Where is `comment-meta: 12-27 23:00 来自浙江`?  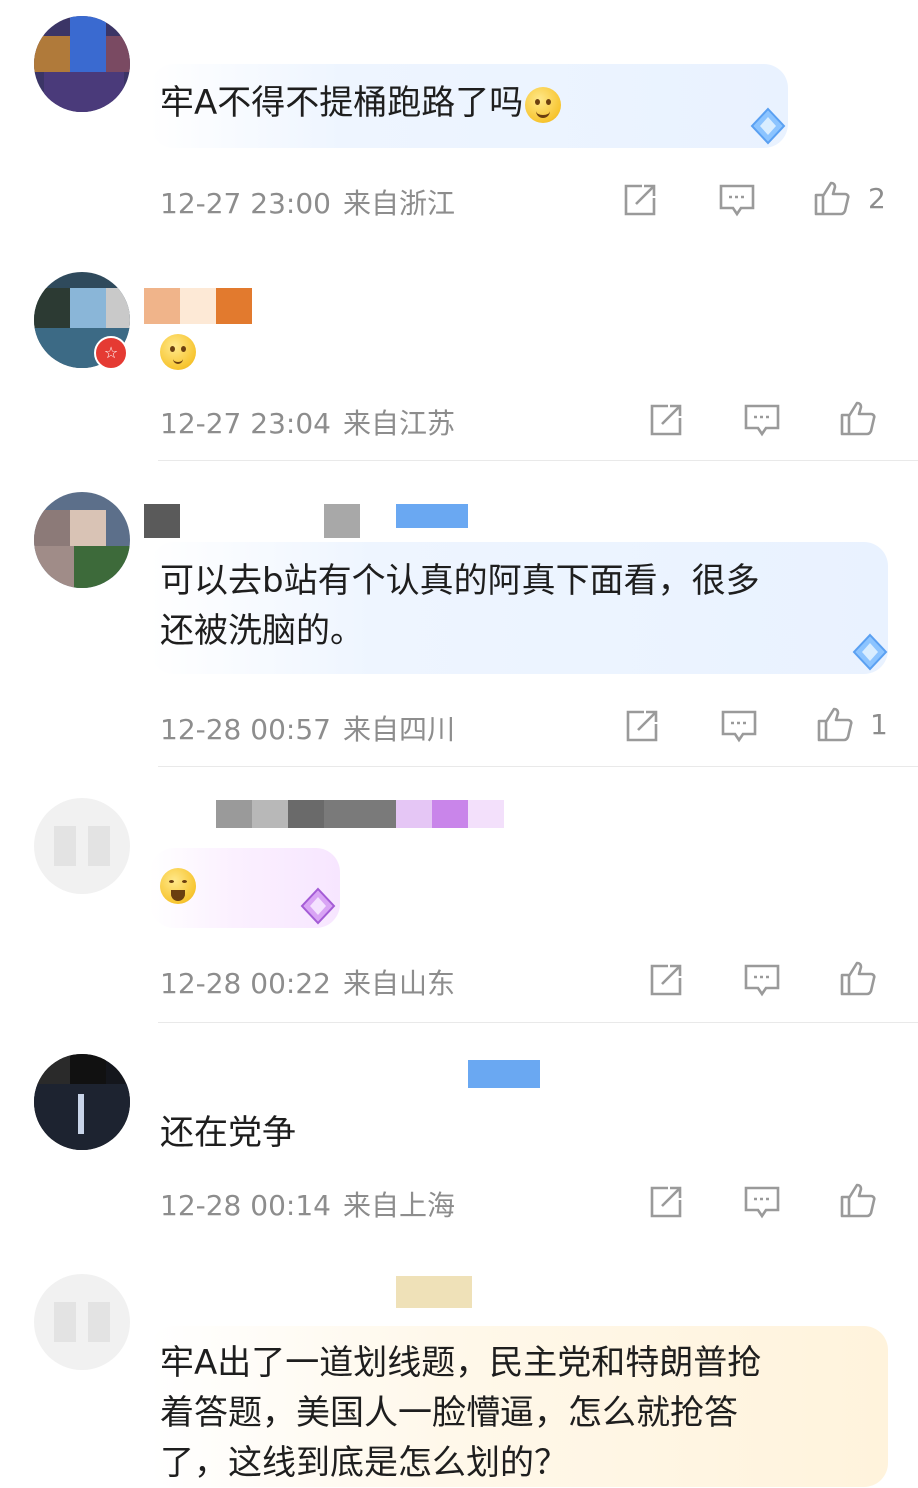 comment-meta: 12-27 23:00 来自浙江 is located at coordinates (307, 202).